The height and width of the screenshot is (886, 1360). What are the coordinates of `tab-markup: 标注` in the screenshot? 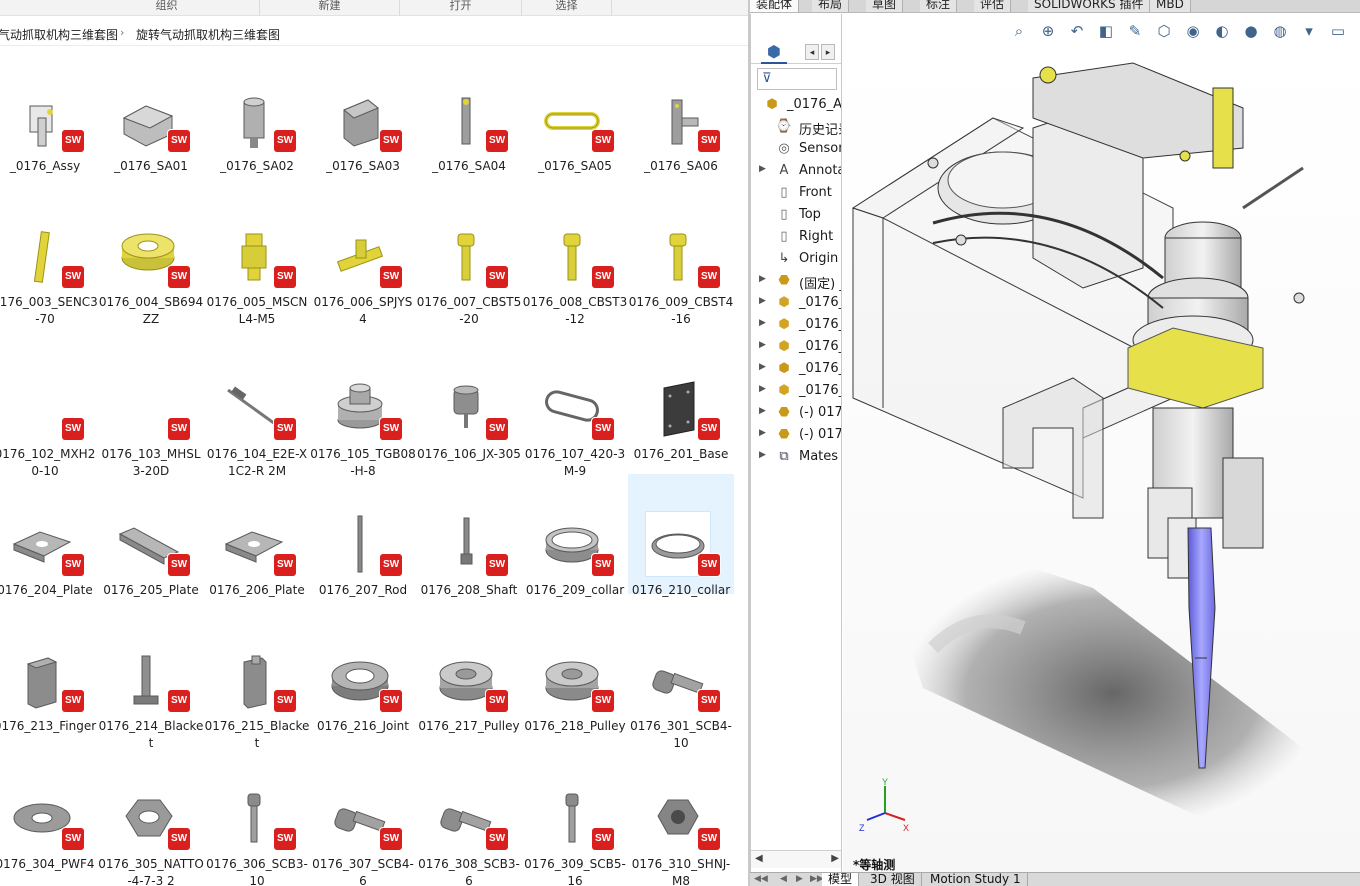 It's located at (939, 6).